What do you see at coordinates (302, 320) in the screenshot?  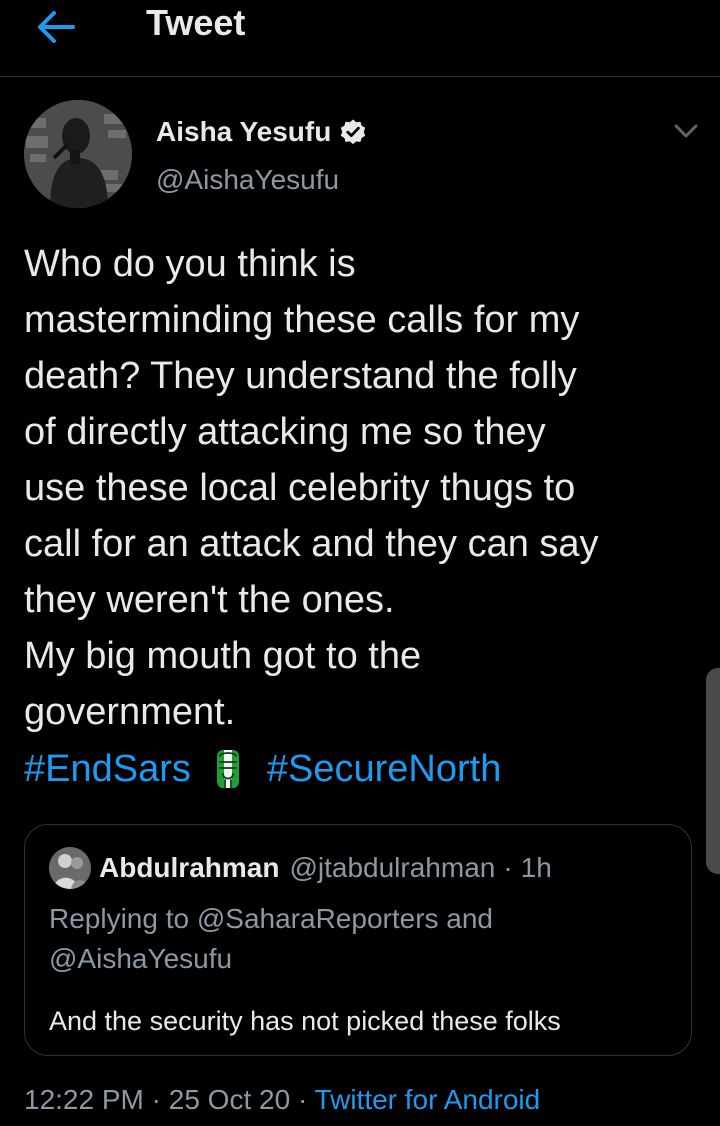 I see `tweet-line: masterminding these calls for my` at bounding box center [302, 320].